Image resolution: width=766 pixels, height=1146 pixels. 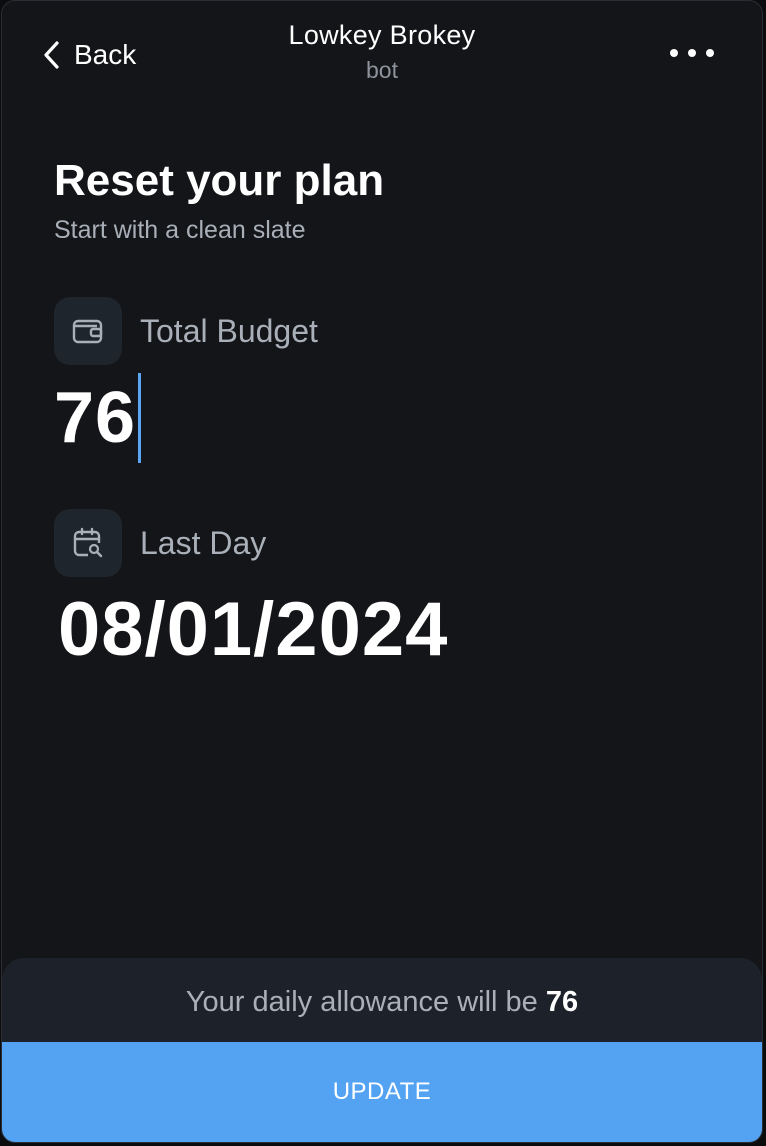 I want to click on allowance-value: 76, so click(x=562, y=1002).